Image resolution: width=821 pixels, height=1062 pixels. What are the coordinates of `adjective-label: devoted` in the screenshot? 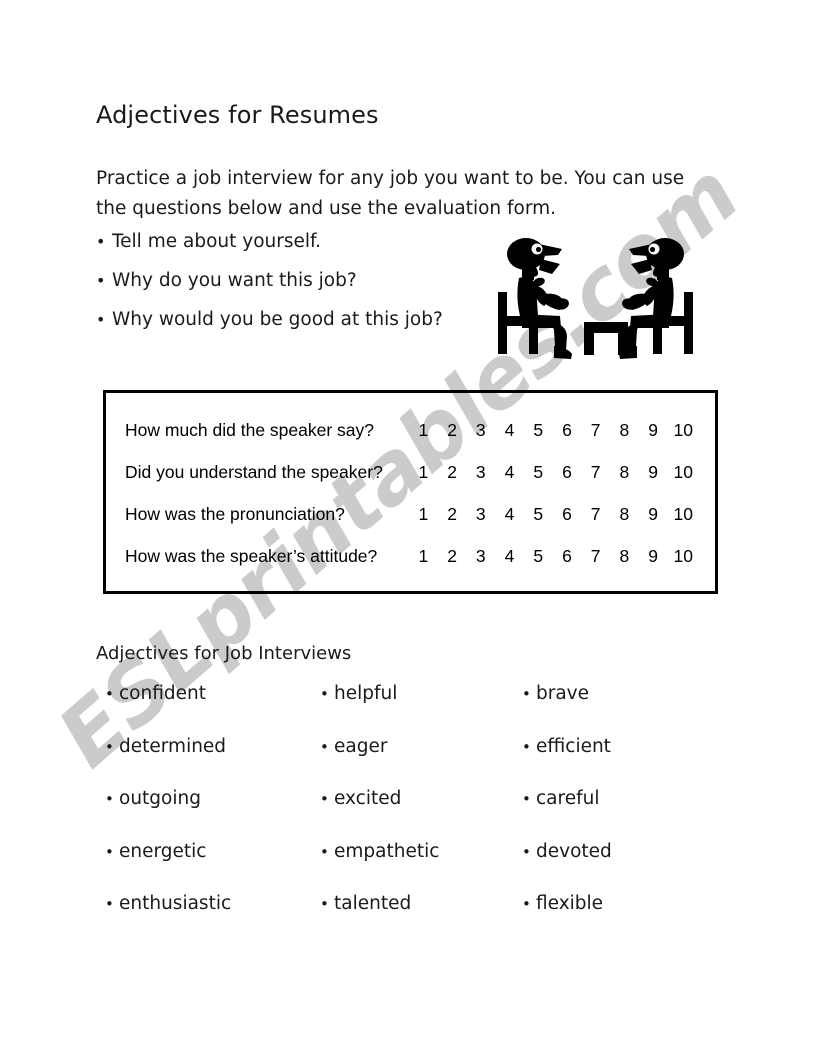 It's located at (574, 851).